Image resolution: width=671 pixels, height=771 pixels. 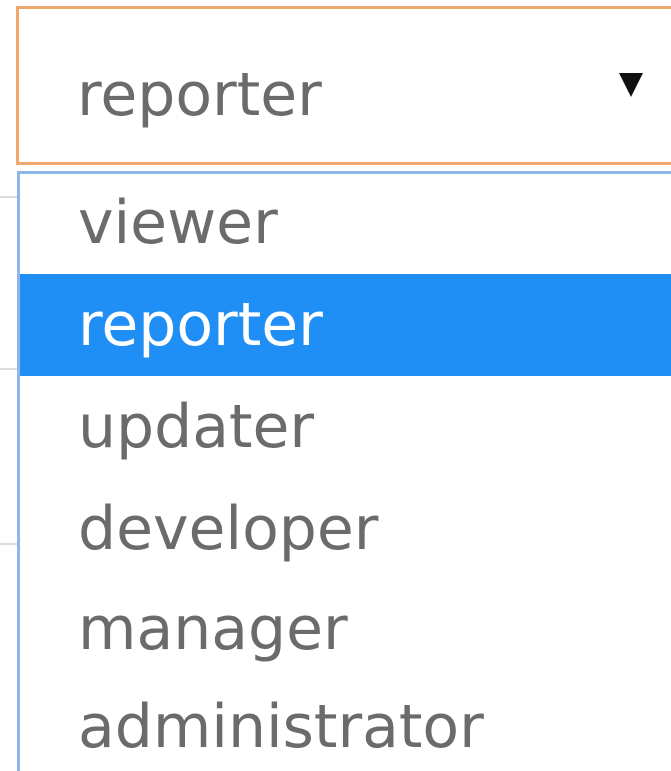 I want to click on option-viewer: viewer, so click(x=345, y=223).